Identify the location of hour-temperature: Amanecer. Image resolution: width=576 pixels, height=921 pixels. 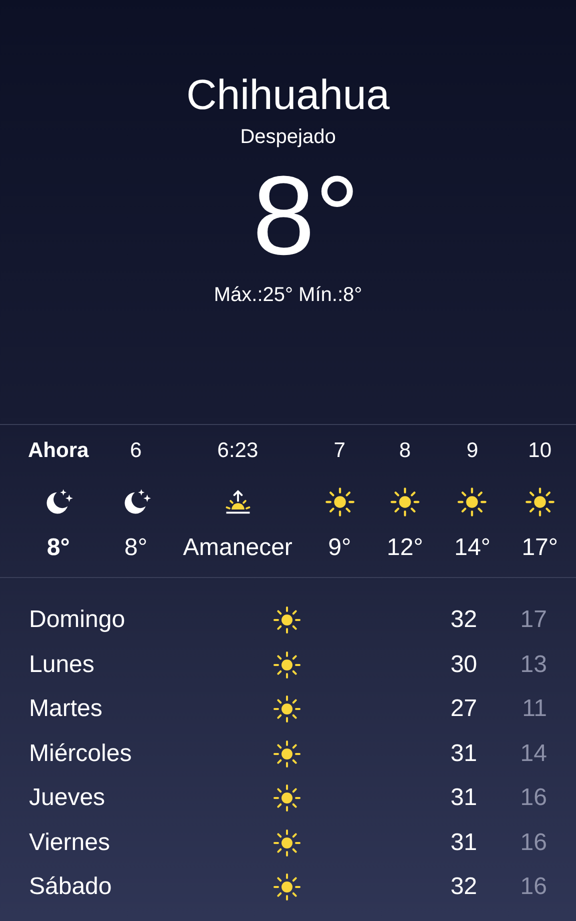
(237, 548).